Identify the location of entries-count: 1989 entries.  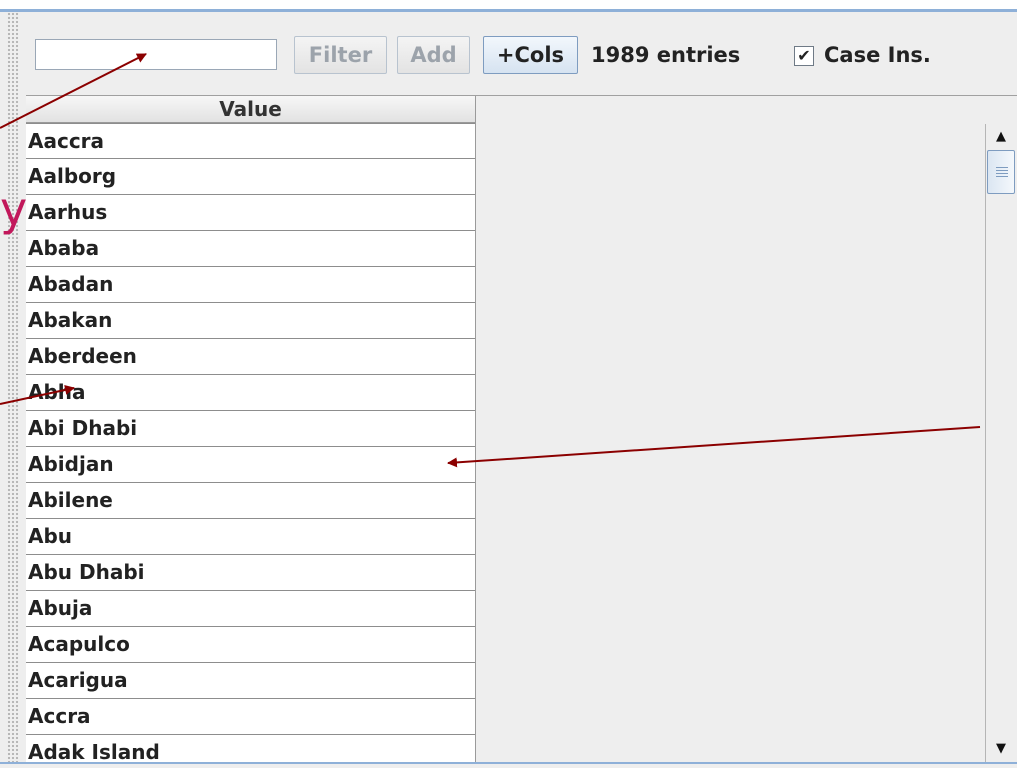
(666, 55).